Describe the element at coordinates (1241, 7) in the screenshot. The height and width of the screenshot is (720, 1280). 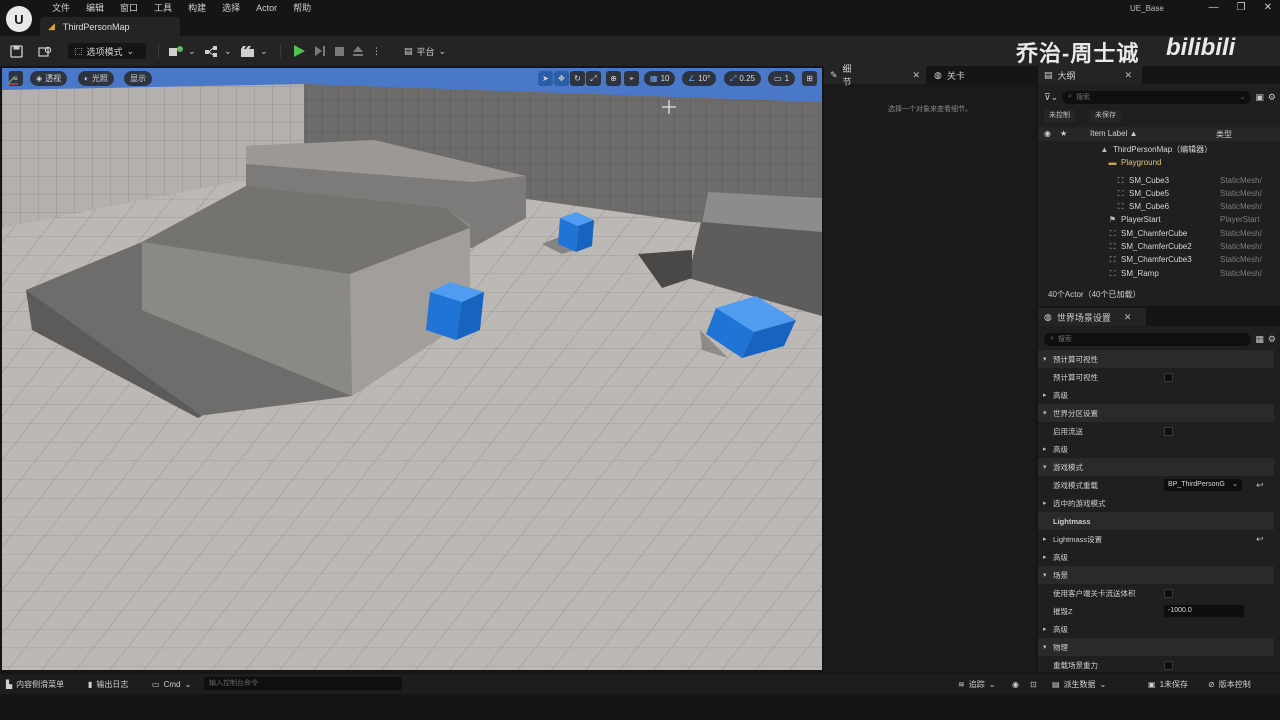
I see `restore-icon: ❐` at that location.